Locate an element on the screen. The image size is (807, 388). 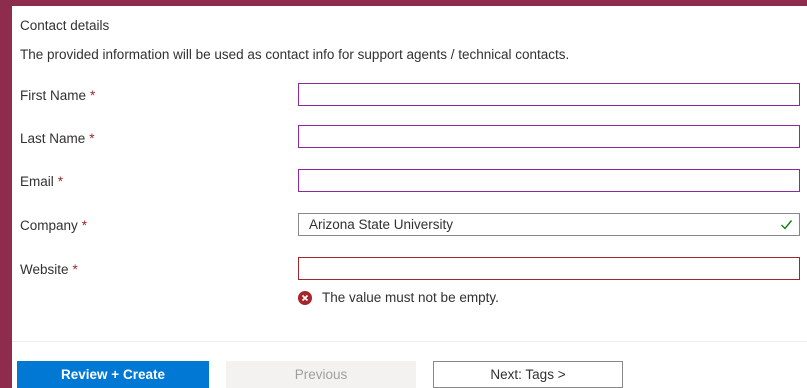
first-name-label-text: First Name is located at coordinates (53, 95).